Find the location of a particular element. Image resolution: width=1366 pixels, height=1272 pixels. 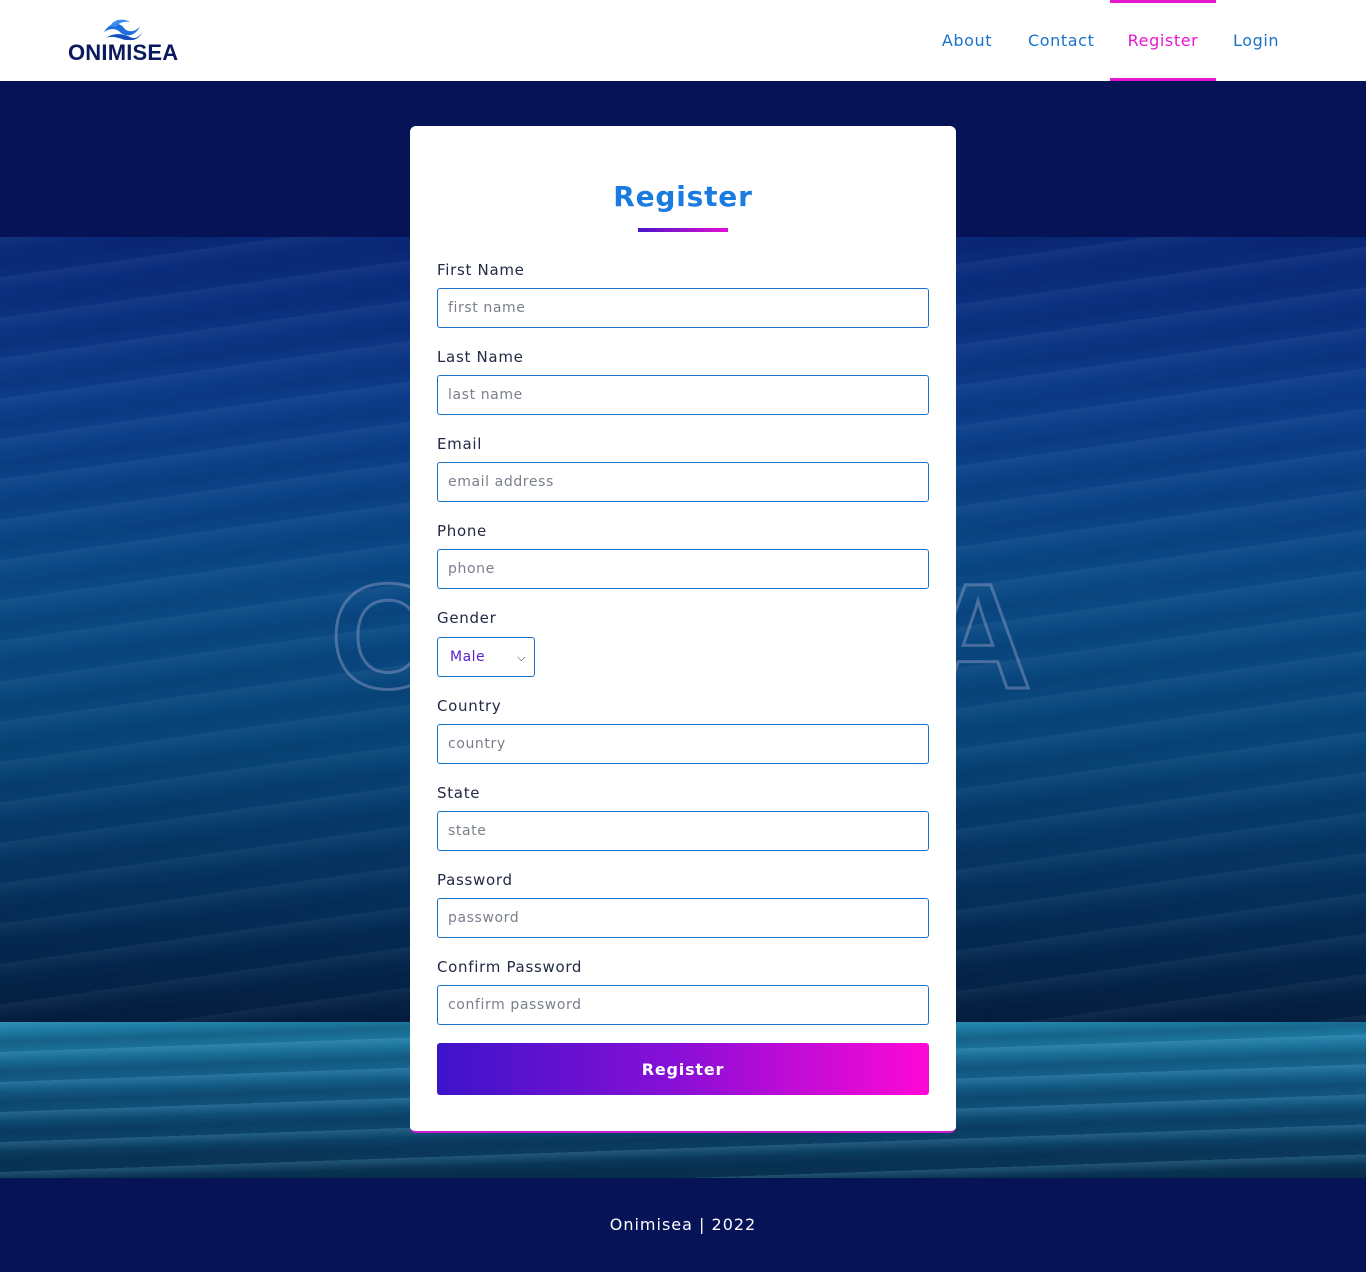

first-name-input is located at coordinates (683, 308).